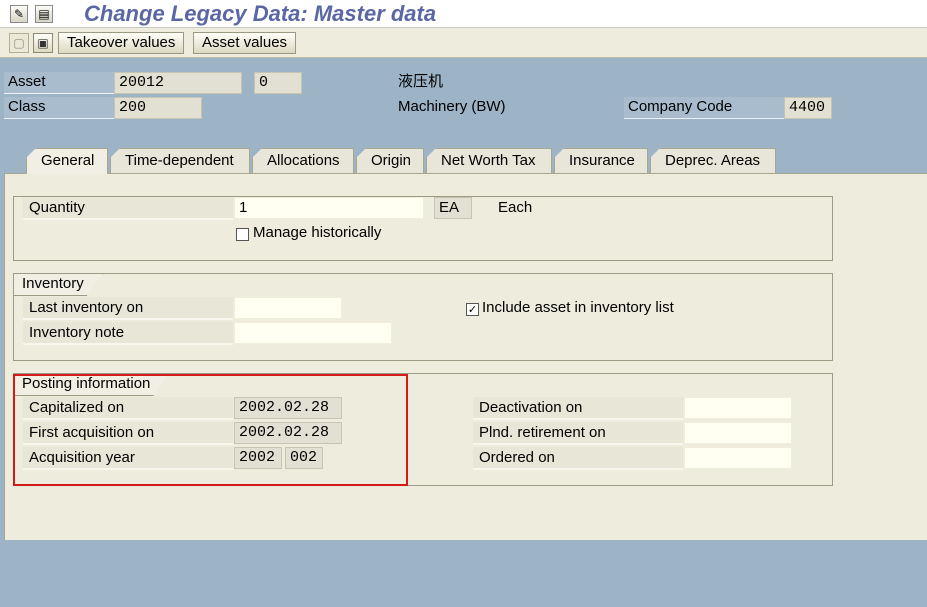  I want to click on tab-general: General, so click(67, 161).